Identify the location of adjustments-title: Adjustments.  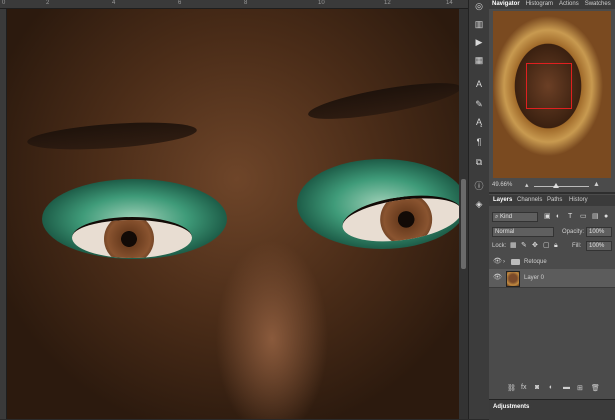
(511, 407).